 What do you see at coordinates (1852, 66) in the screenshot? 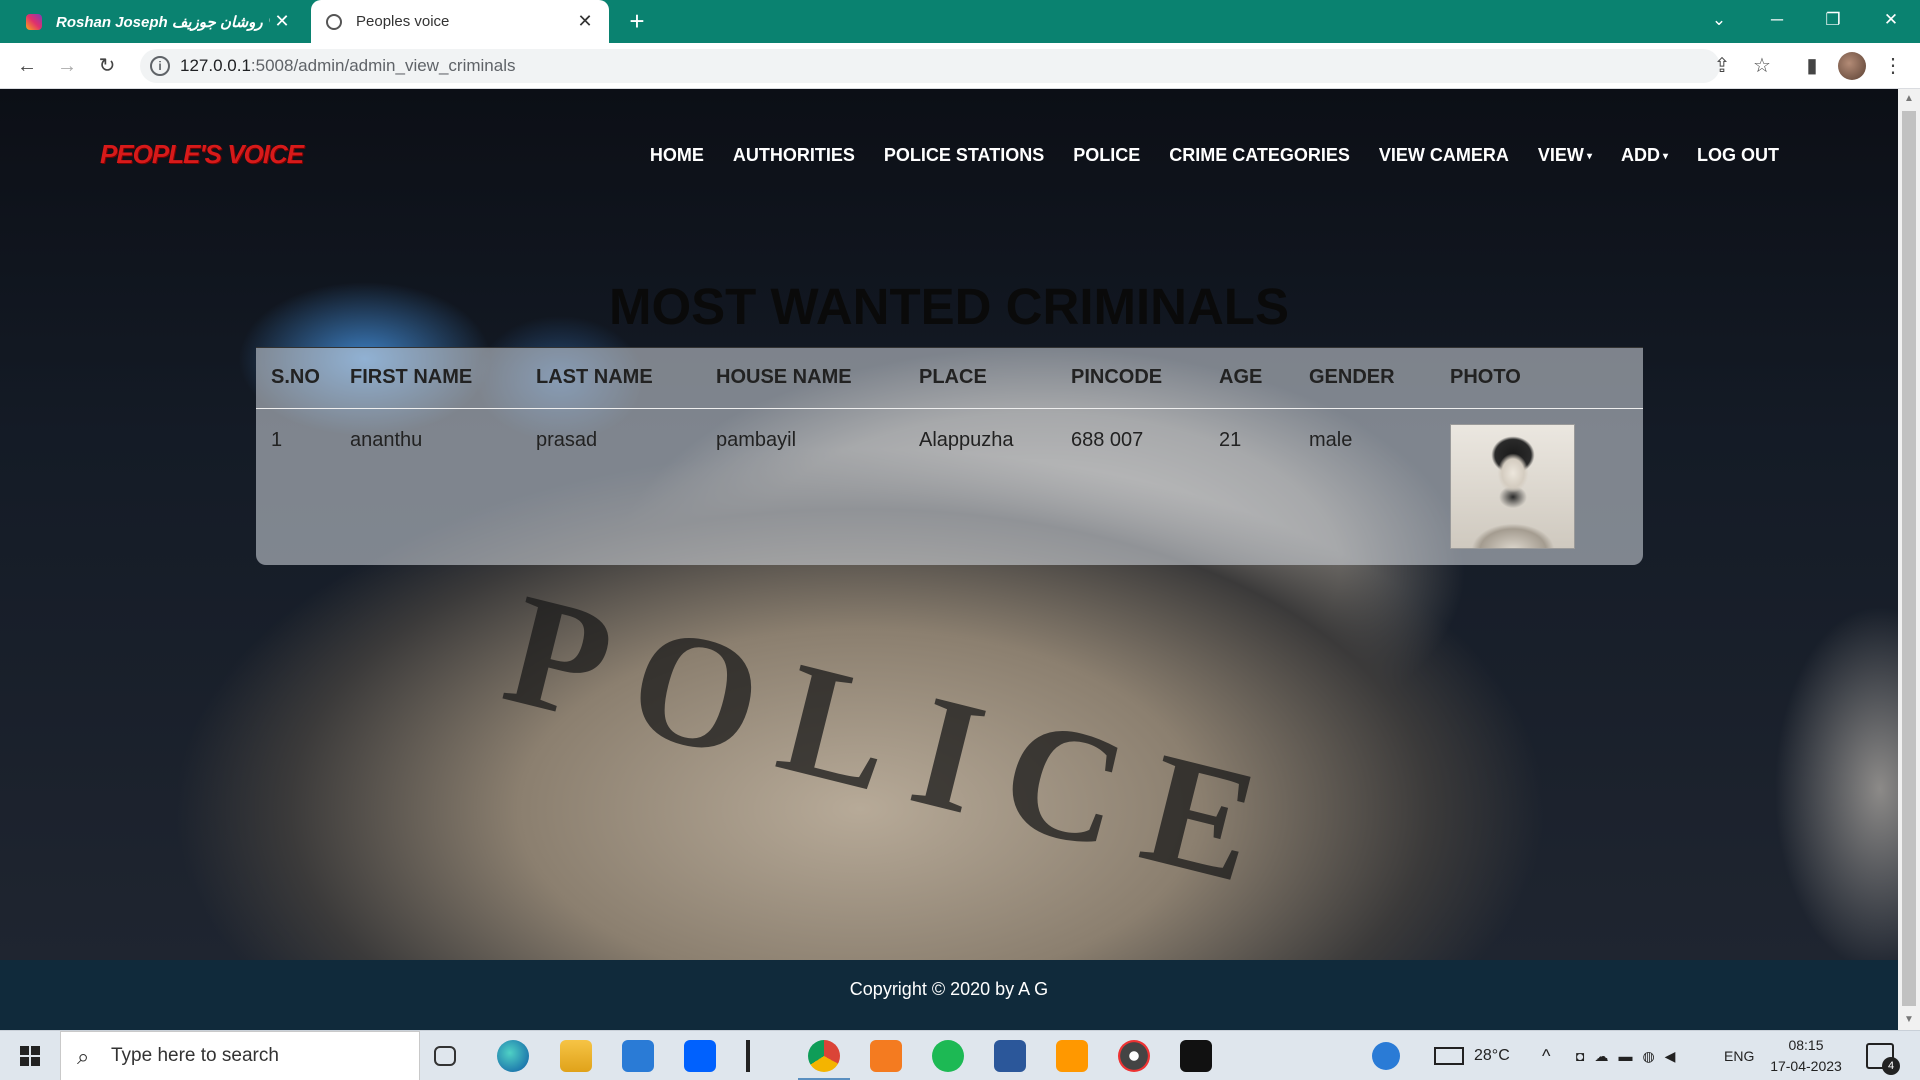
I see `profile-avatar` at bounding box center [1852, 66].